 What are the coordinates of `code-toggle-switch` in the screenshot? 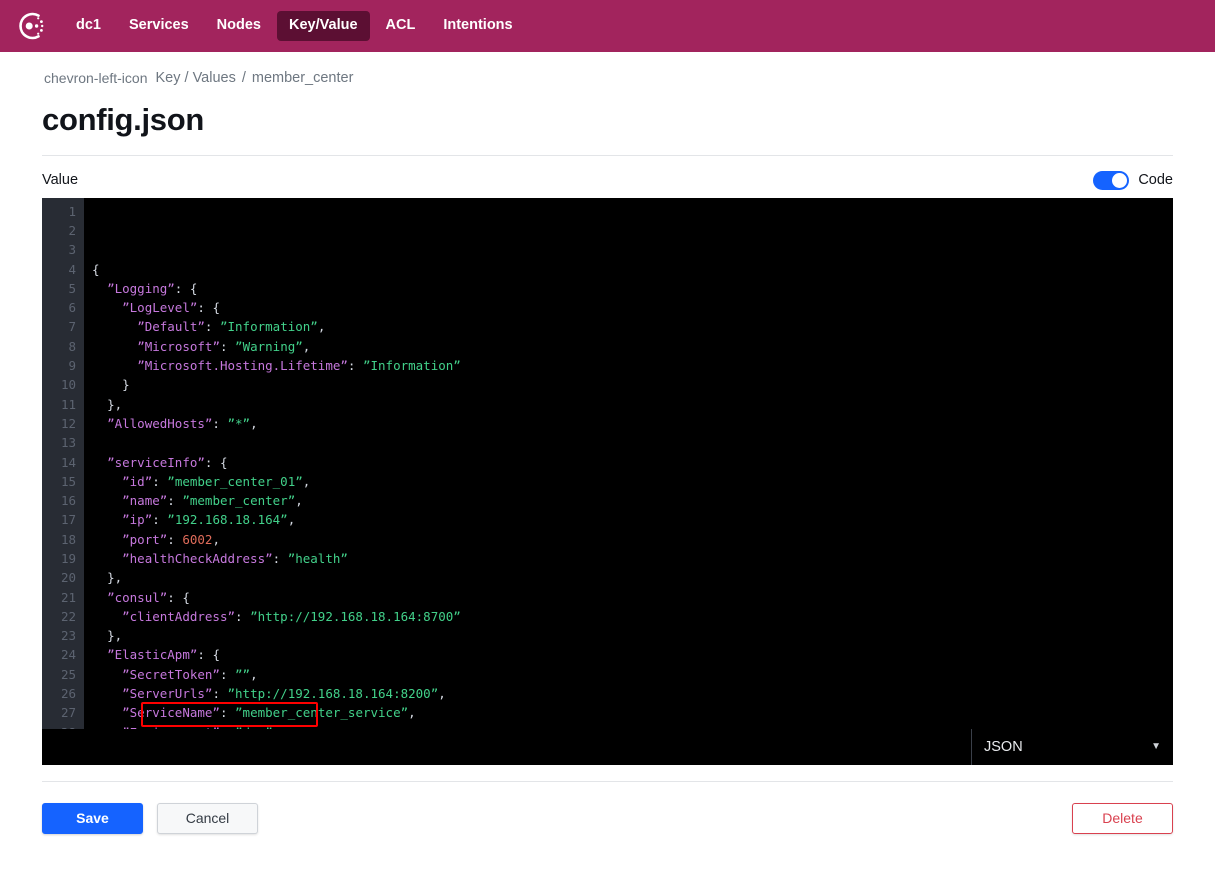 It's located at (1111, 180).